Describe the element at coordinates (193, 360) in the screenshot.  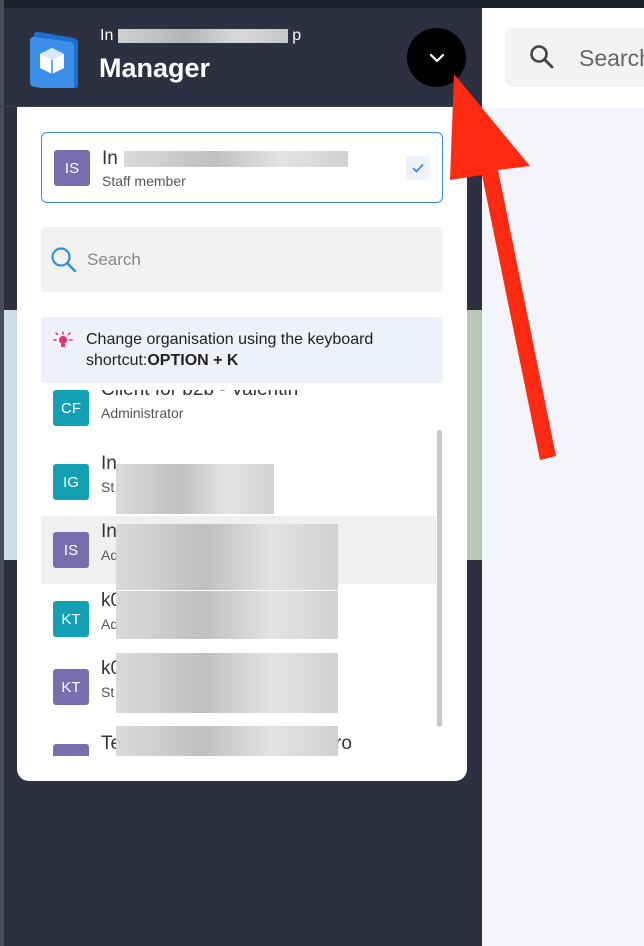
I see `tip-shortcut: OPTION + K` at that location.